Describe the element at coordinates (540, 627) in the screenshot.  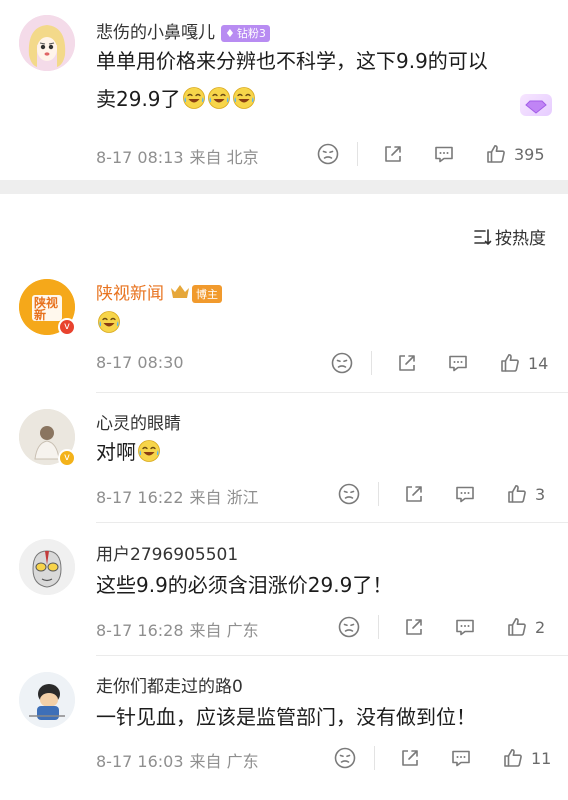
I see `like-count: 2` at that location.